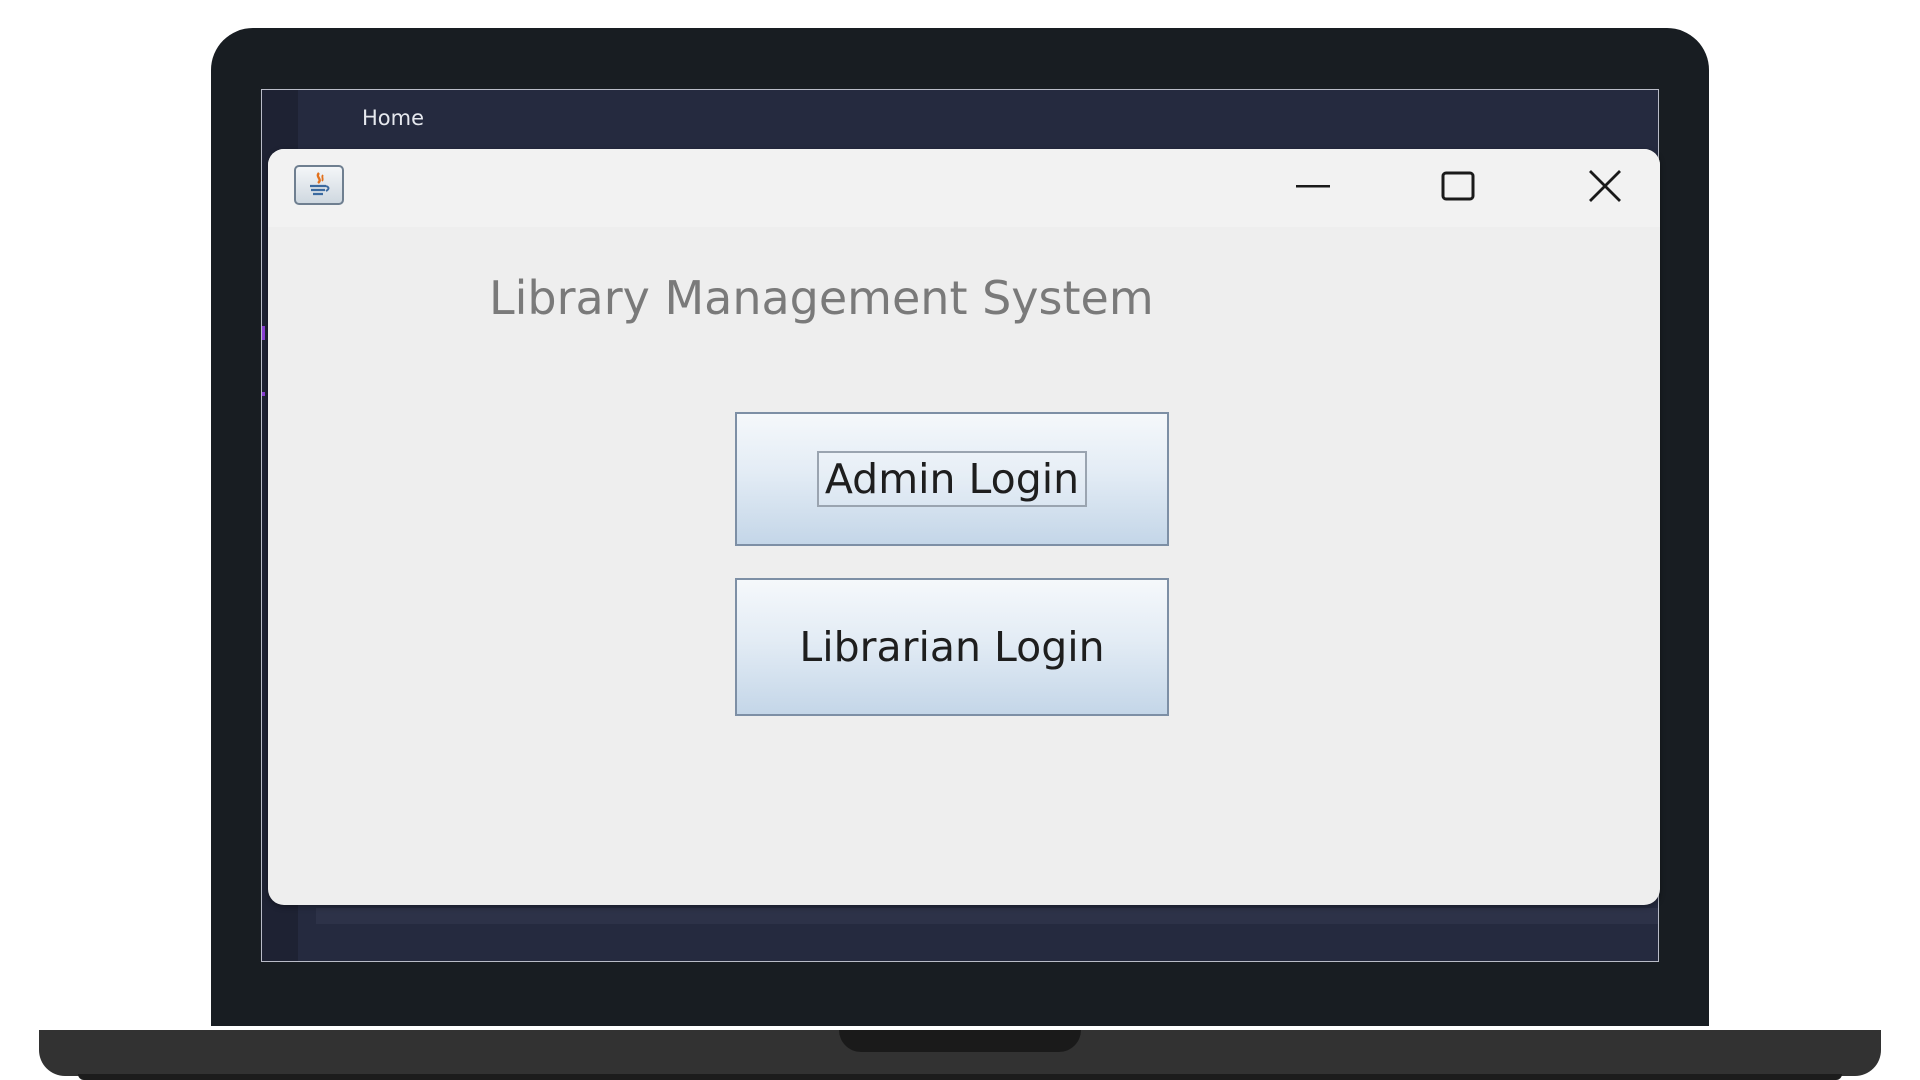 The width and height of the screenshot is (1920, 1080). Describe the element at coordinates (978, 120) in the screenshot. I see `ide-top-bar: Home` at that location.